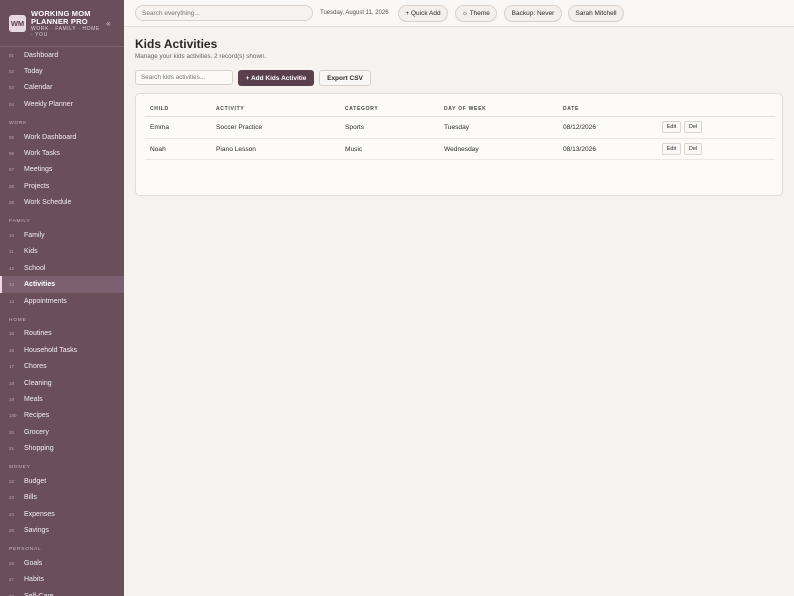 The image size is (794, 596). What do you see at coordinates (65, 32) in the screenshot?
I see `brand-subtitle: WORK · FAMILY · HOME · YOU` at bounding box center [65, 32].